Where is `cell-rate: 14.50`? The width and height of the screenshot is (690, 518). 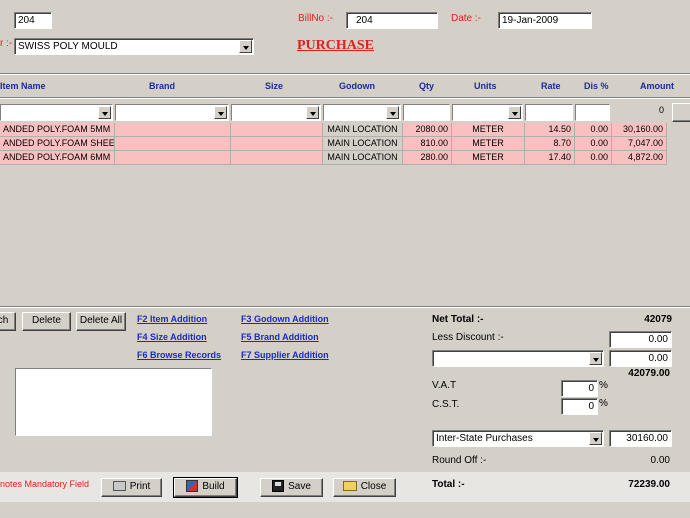 cell-rate: 14.50 is located at coordinates (550, 130).